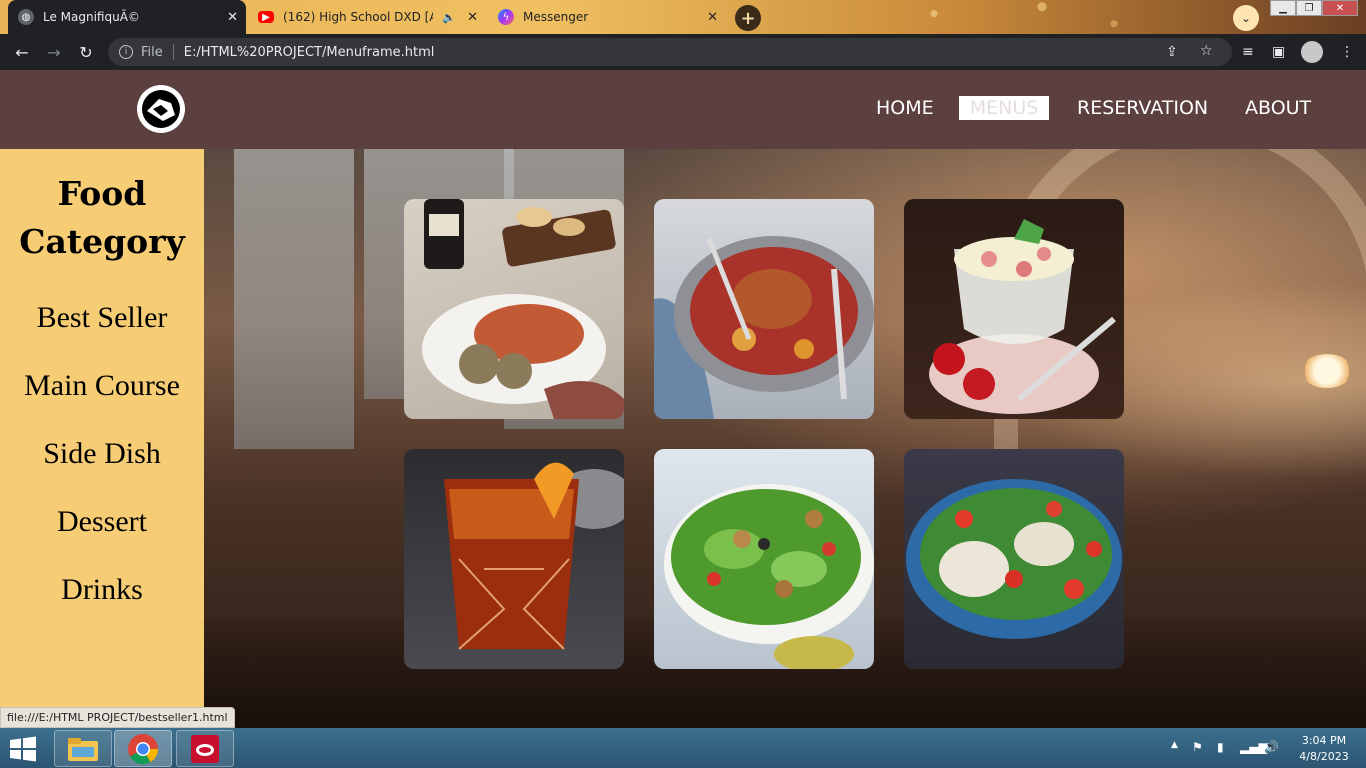 This screenshot has width=1366, height=768. What do you see at coordinates (1172, 52) in the screenshot?
I see `share-icon: ⇪` at bounding box center [1172, 52].